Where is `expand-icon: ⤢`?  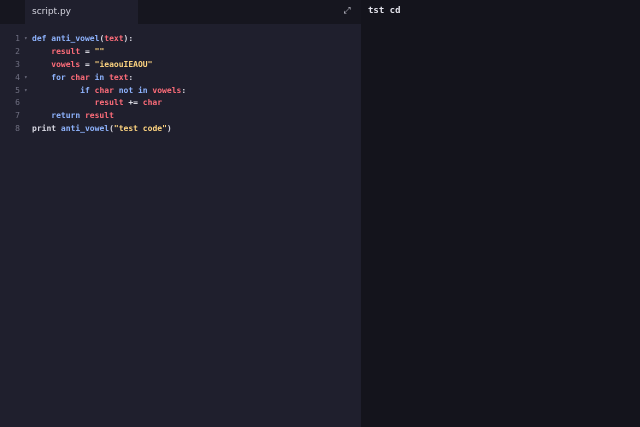 expand-icon: ⤢ is located at coordinates (347, 11).